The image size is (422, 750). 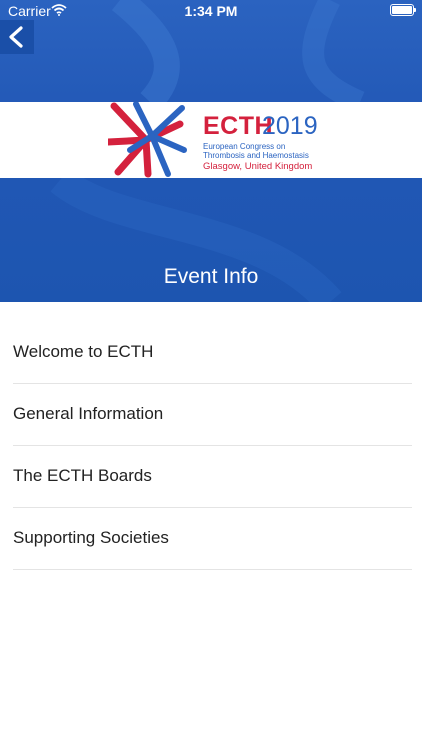 I want to click on banner-year: 2019, so click(x=290, y=126).